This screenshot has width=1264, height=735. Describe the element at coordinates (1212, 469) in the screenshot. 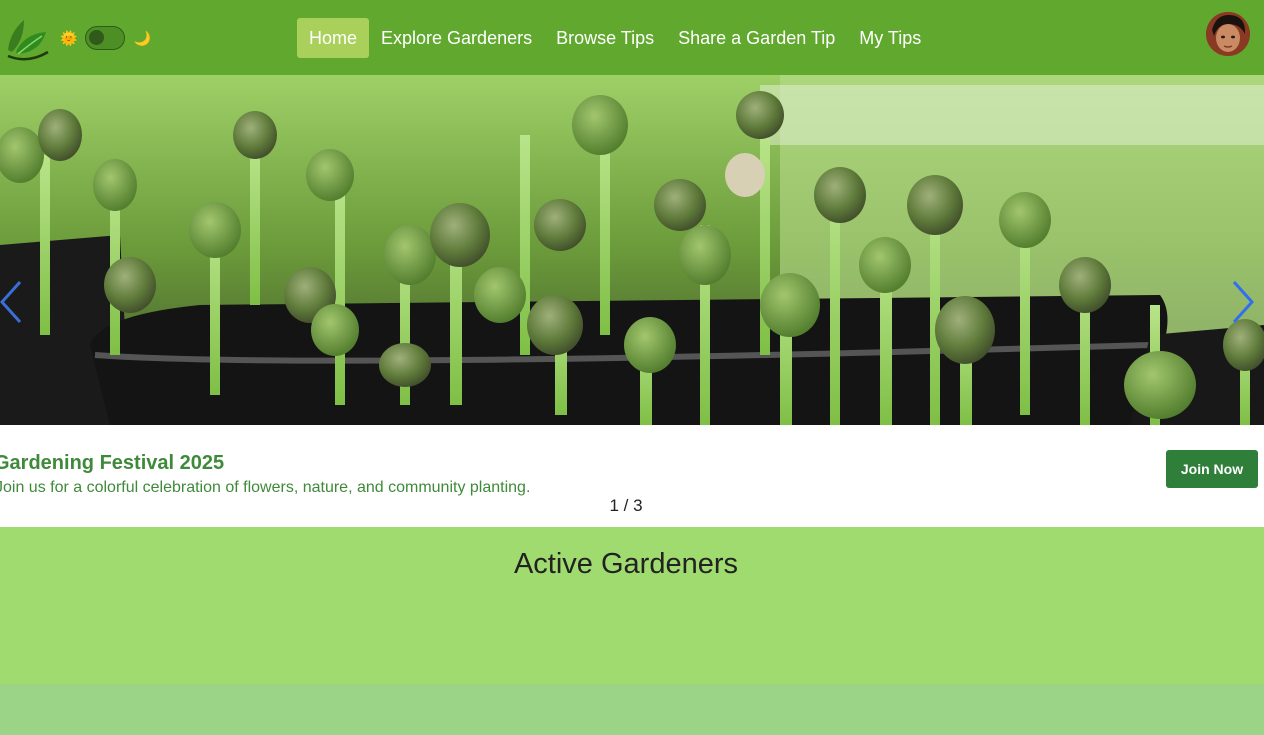

I see `join-now-button: Join Now` at that location.